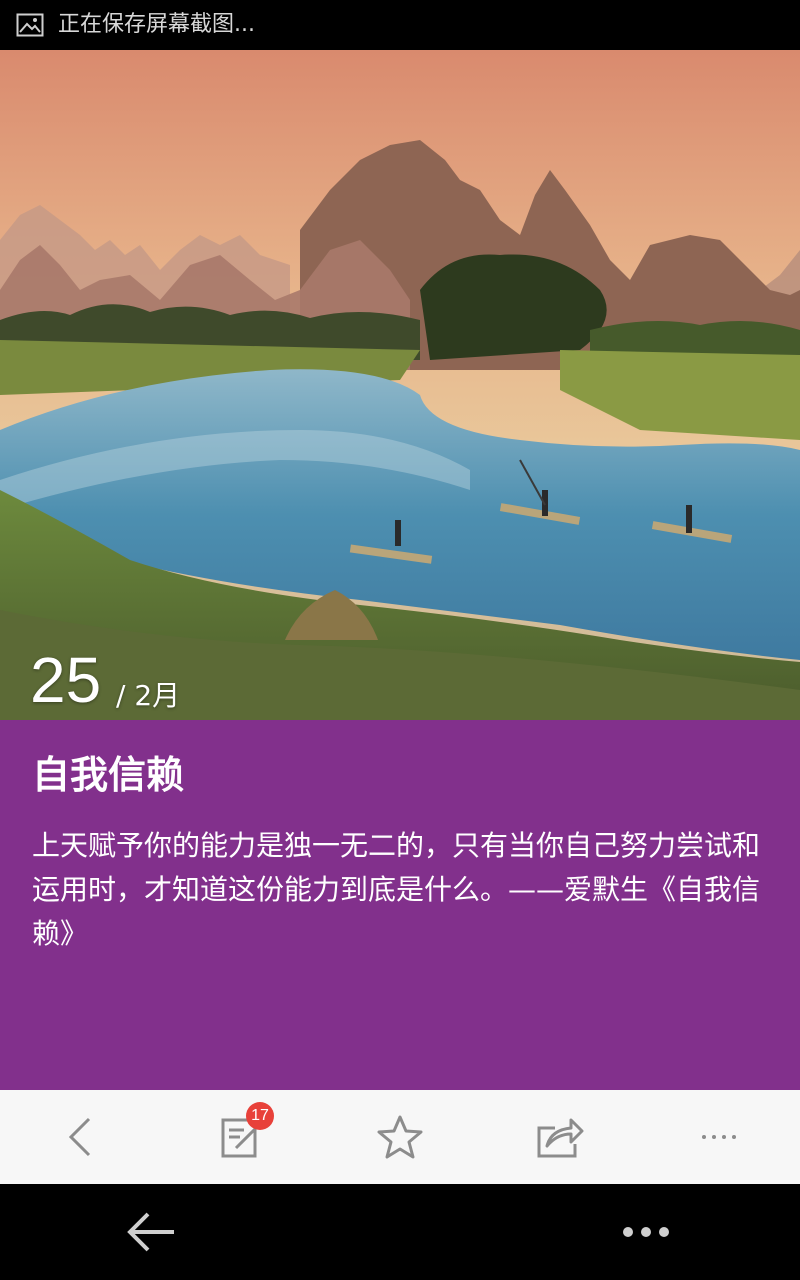  What do you see at coordinates (66, 680) in the screenshot?
I see `date-day: 25` at bounding box center [66, 680].